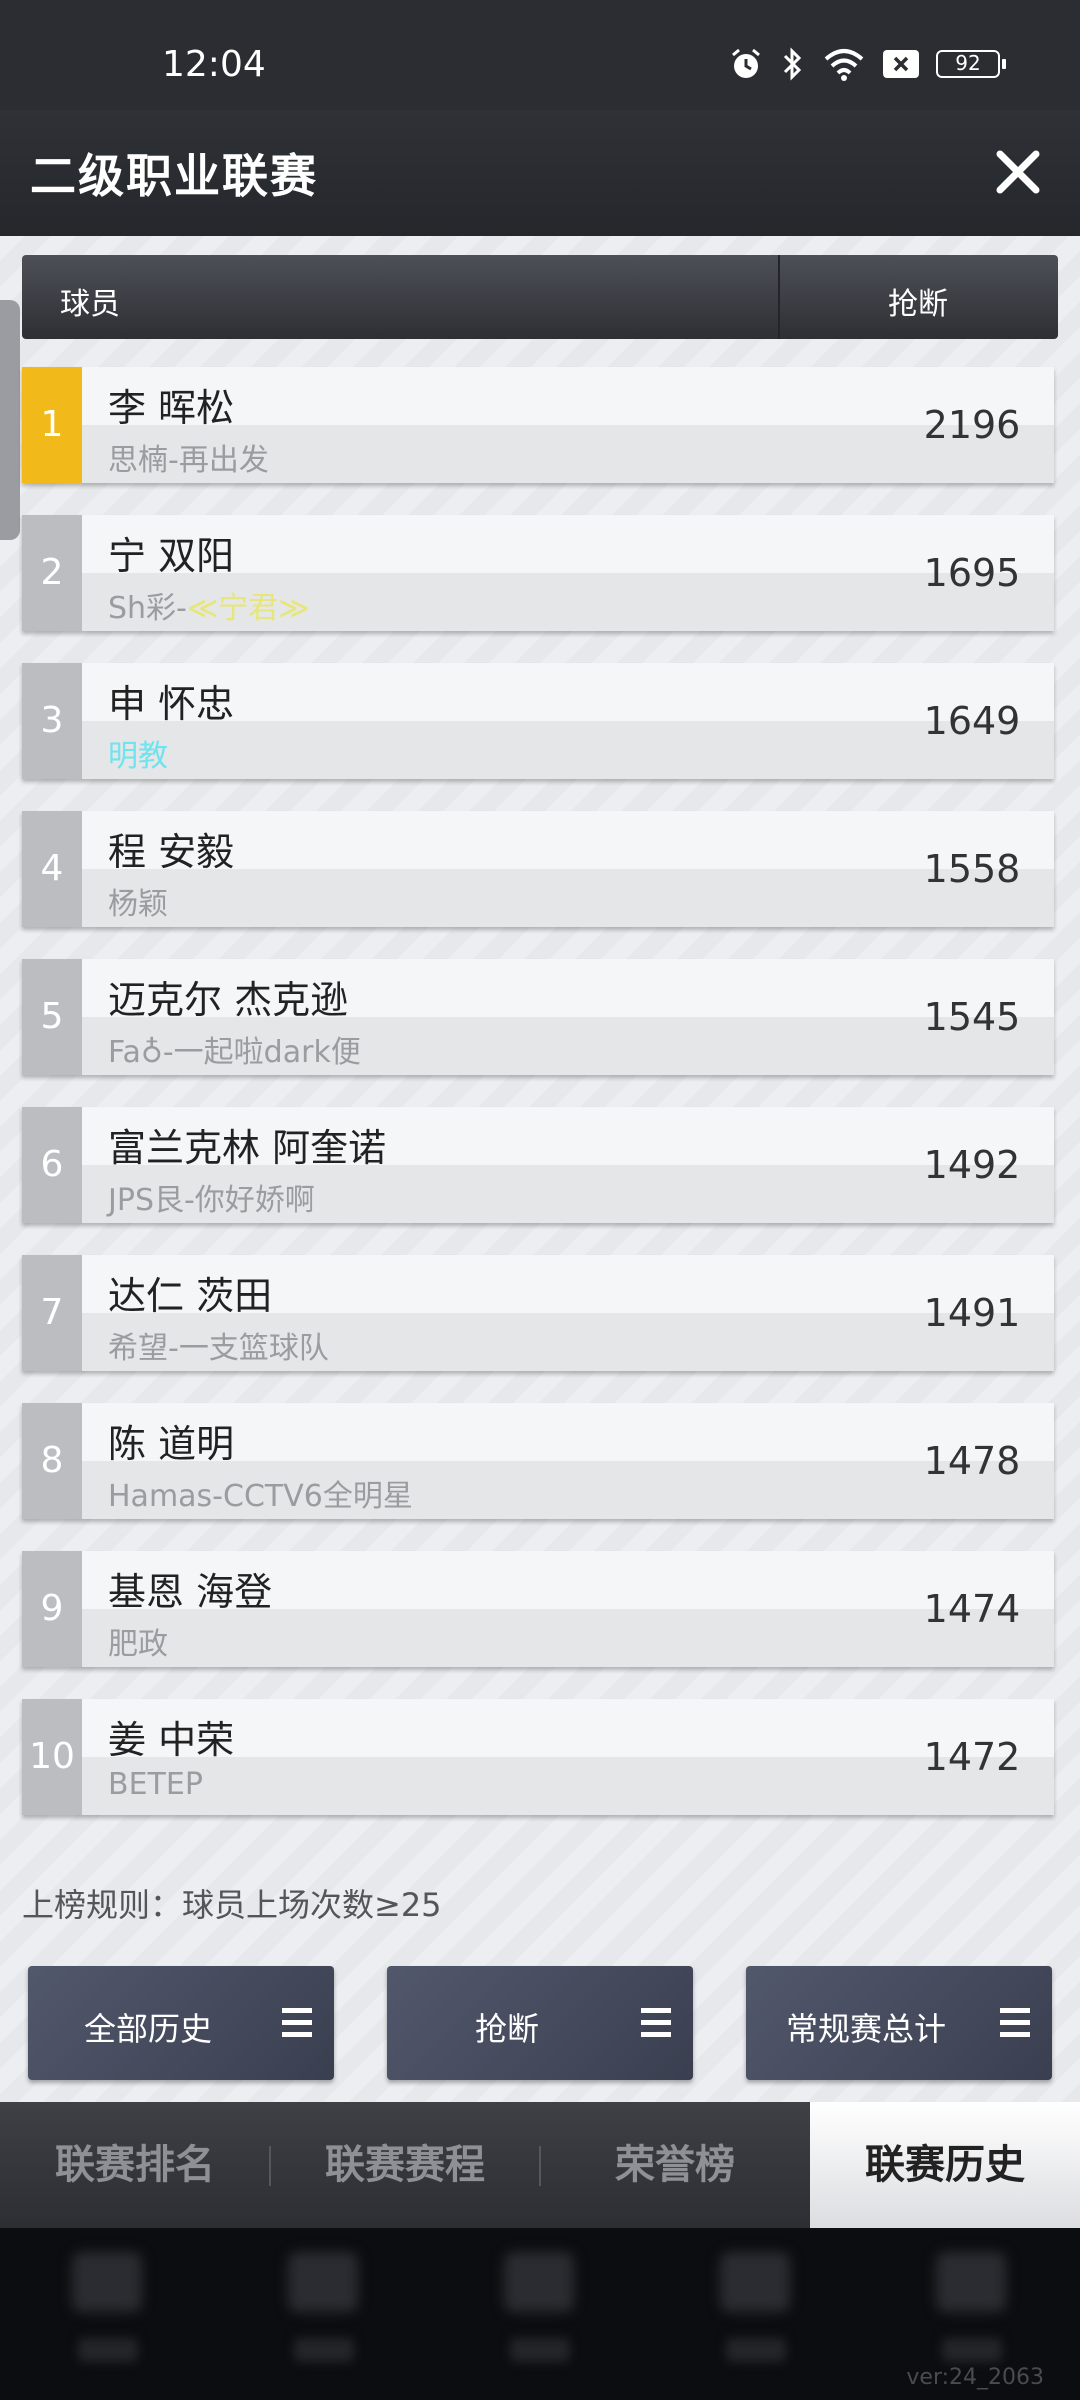  What do you see at coordinates (211, 1200) in the screenshot?
I see `team-name: JPS艮-你好娇啊` at bounding box center [211, 1200].